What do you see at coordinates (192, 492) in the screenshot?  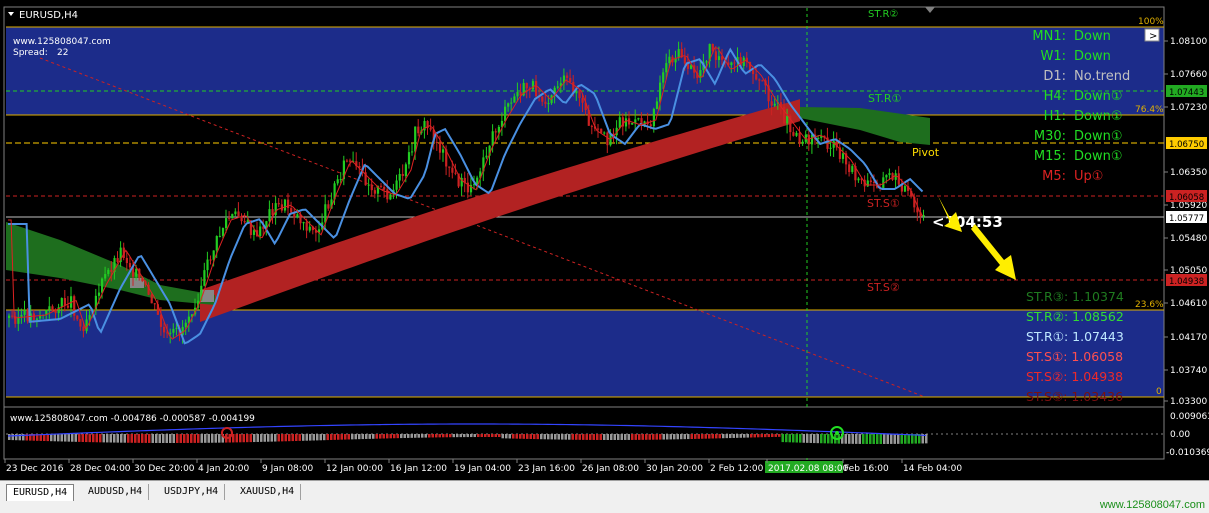 I see `tab-usdjpy-h4: USDJPY,H4` at bounding box center [192, 492].